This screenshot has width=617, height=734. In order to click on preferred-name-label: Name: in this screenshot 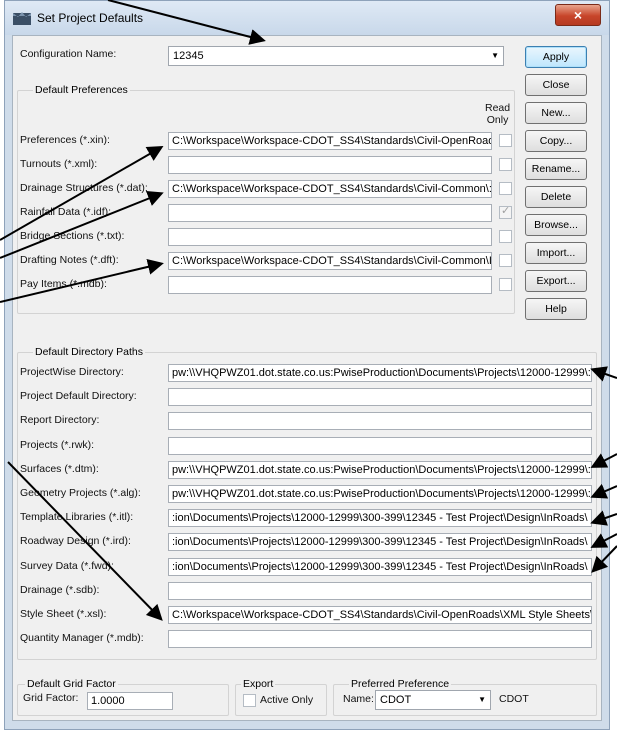, I will do `click(358, 699)`.